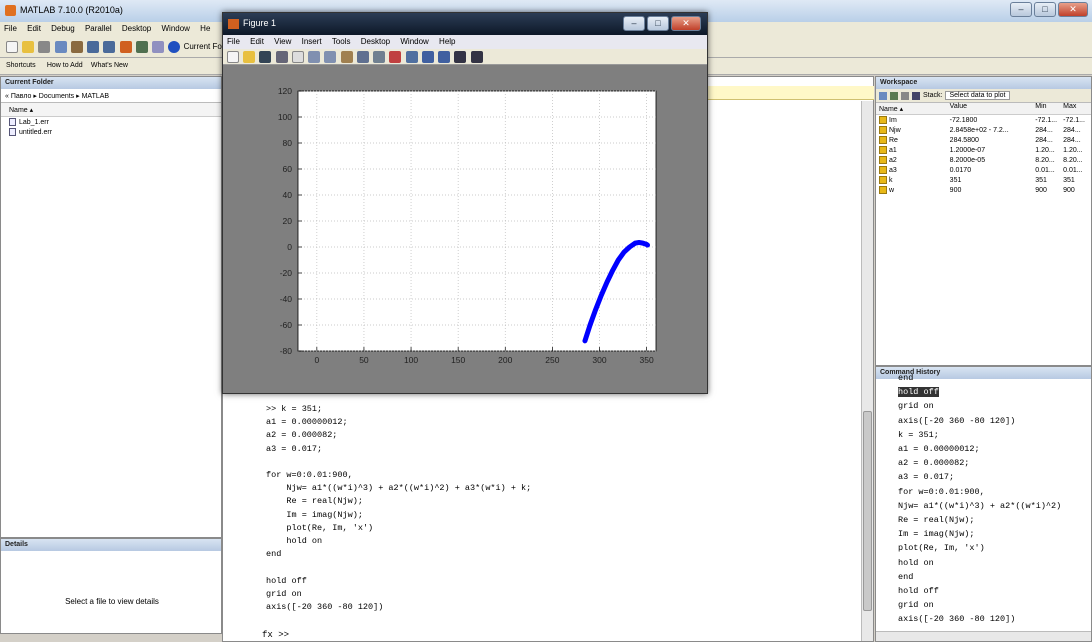  Describe the element at coordinates (379, 57) in the screenshot. I see `data-cursor-icon` at that location.